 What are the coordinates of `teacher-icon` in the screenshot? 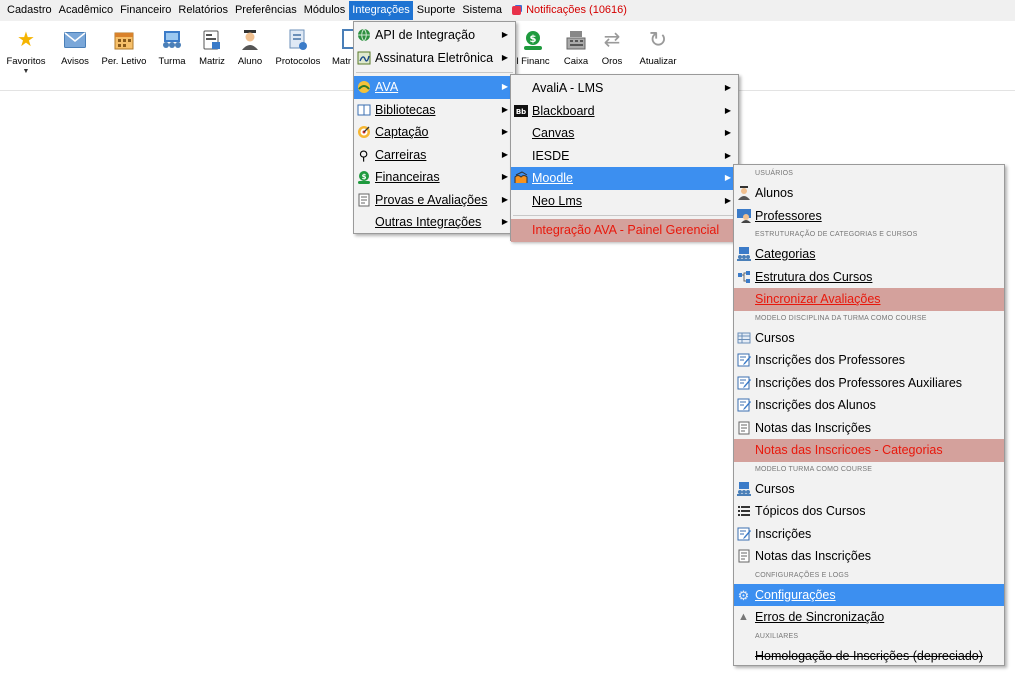 It's located at (743, 216).